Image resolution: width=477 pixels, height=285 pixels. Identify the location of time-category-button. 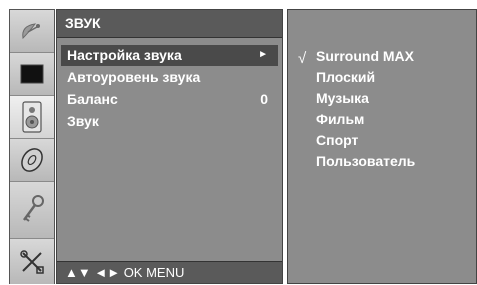
(32, 160).